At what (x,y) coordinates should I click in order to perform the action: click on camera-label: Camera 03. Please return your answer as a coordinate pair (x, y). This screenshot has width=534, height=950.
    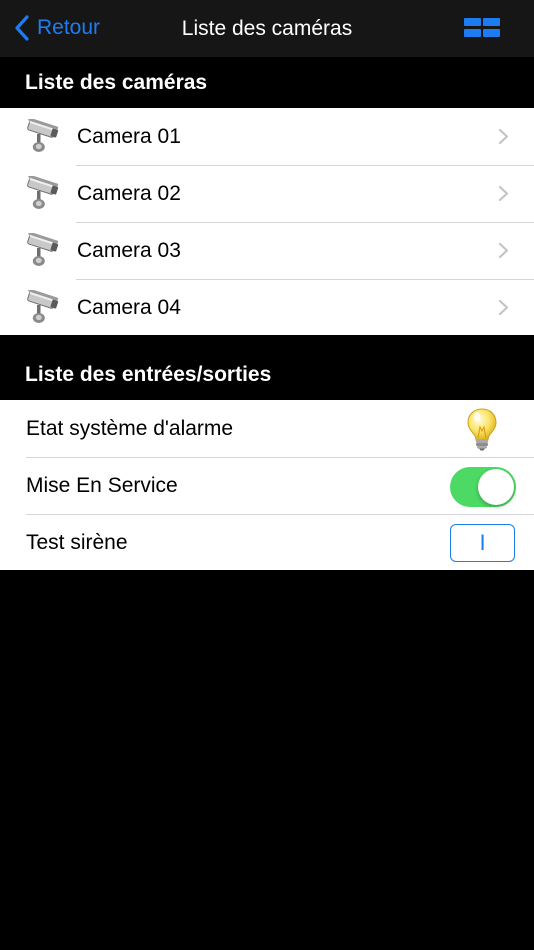
    Looking at the image, I should click on (129, 250).